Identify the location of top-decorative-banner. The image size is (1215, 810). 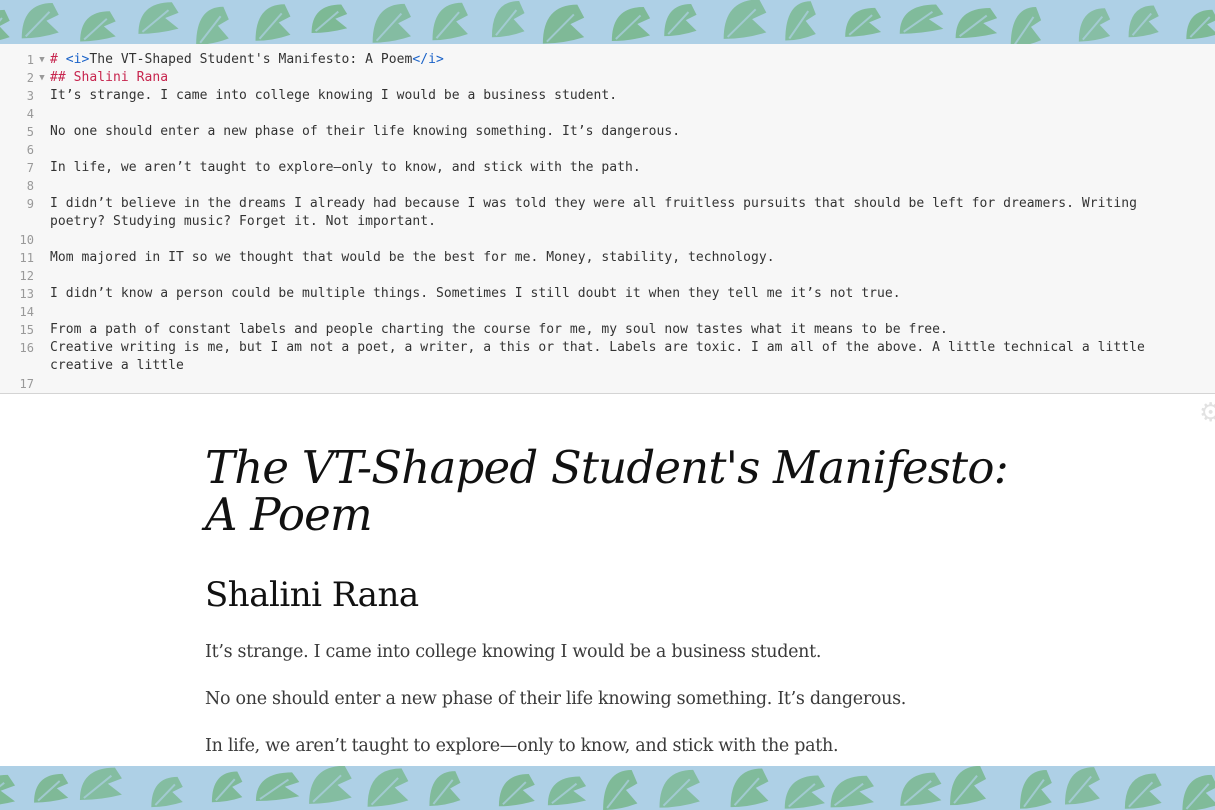
(607, 22).